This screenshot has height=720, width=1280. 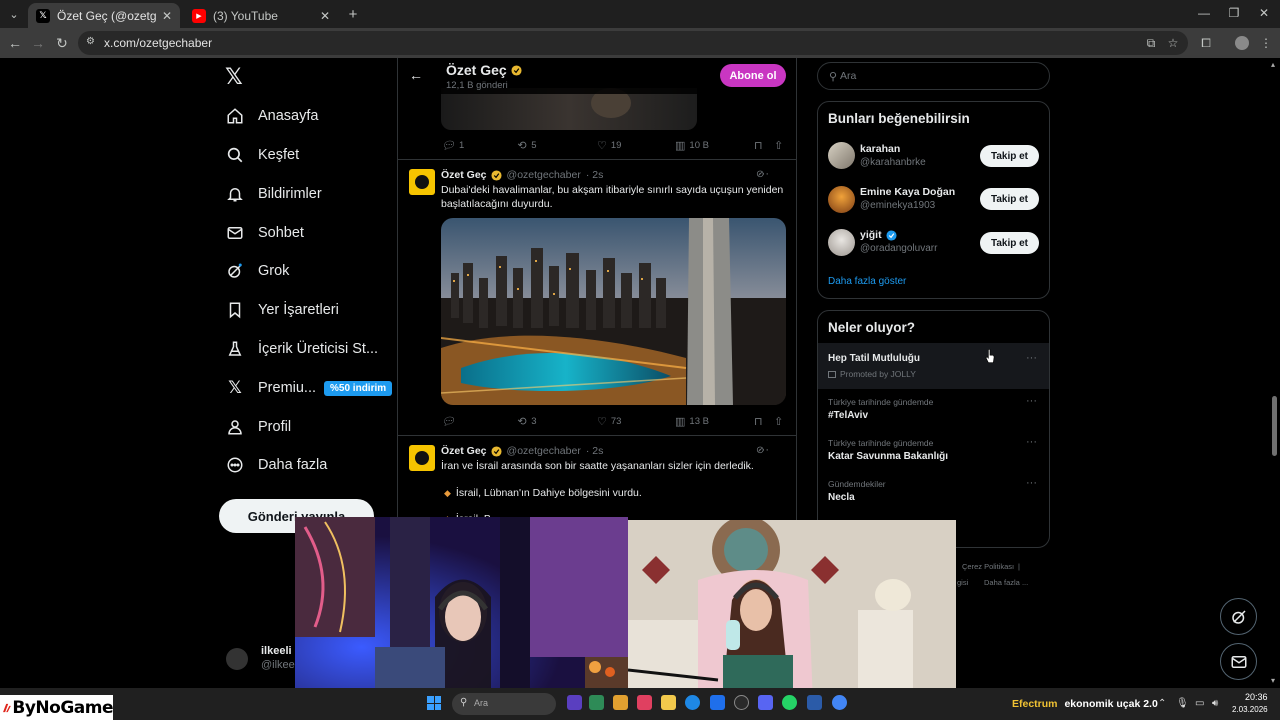 What do you see at coordinates (1274, 373) in the screenshot?
I see `page-scrollbar: ▴ ▾` at bounding box center [1274, 373].